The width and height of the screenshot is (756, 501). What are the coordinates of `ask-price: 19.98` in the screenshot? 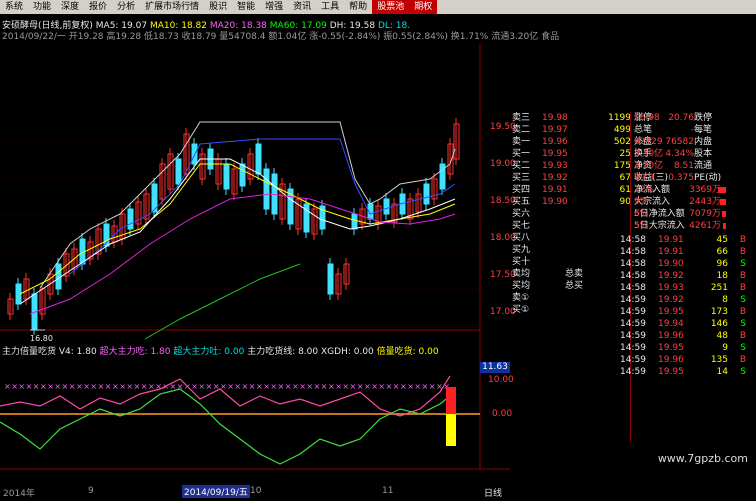 It's located at (555, 118).